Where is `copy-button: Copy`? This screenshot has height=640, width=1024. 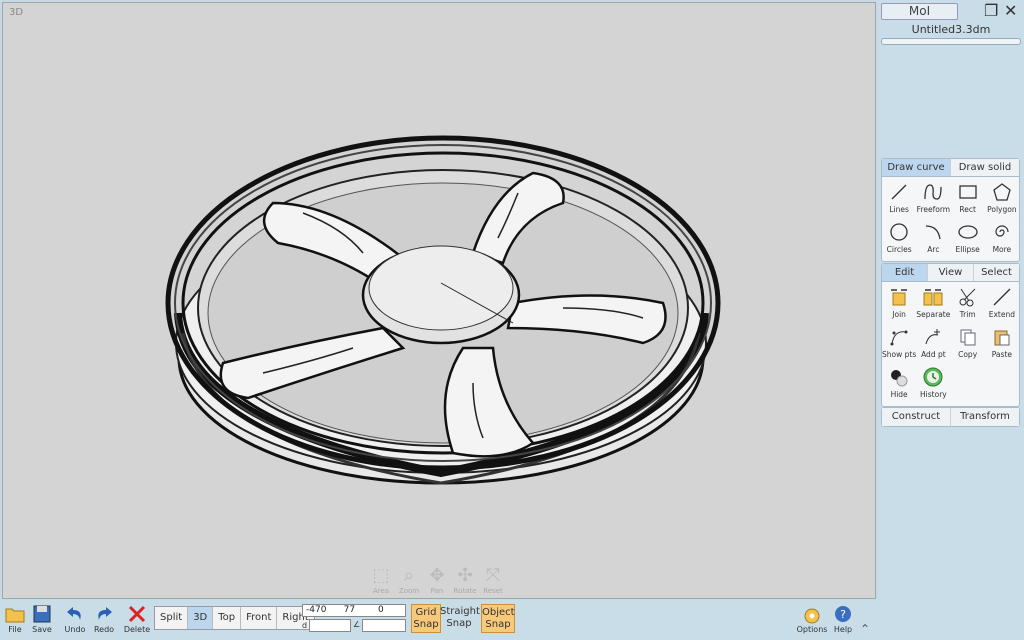 copy-button: Copy is located at coordinates (968, 344).